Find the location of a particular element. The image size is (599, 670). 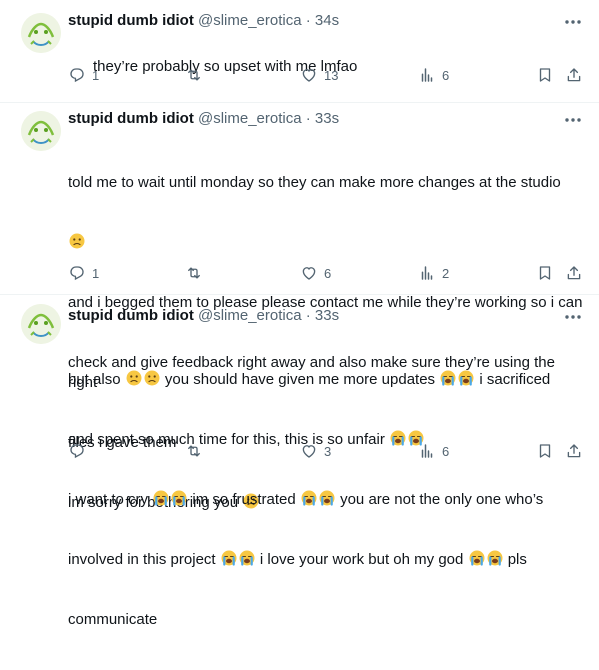

like-count: 13 is located at coordinates (331, 75).